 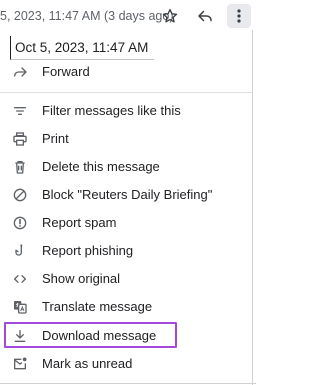 I want to click on forward-icon, so click(x=20, y=72).